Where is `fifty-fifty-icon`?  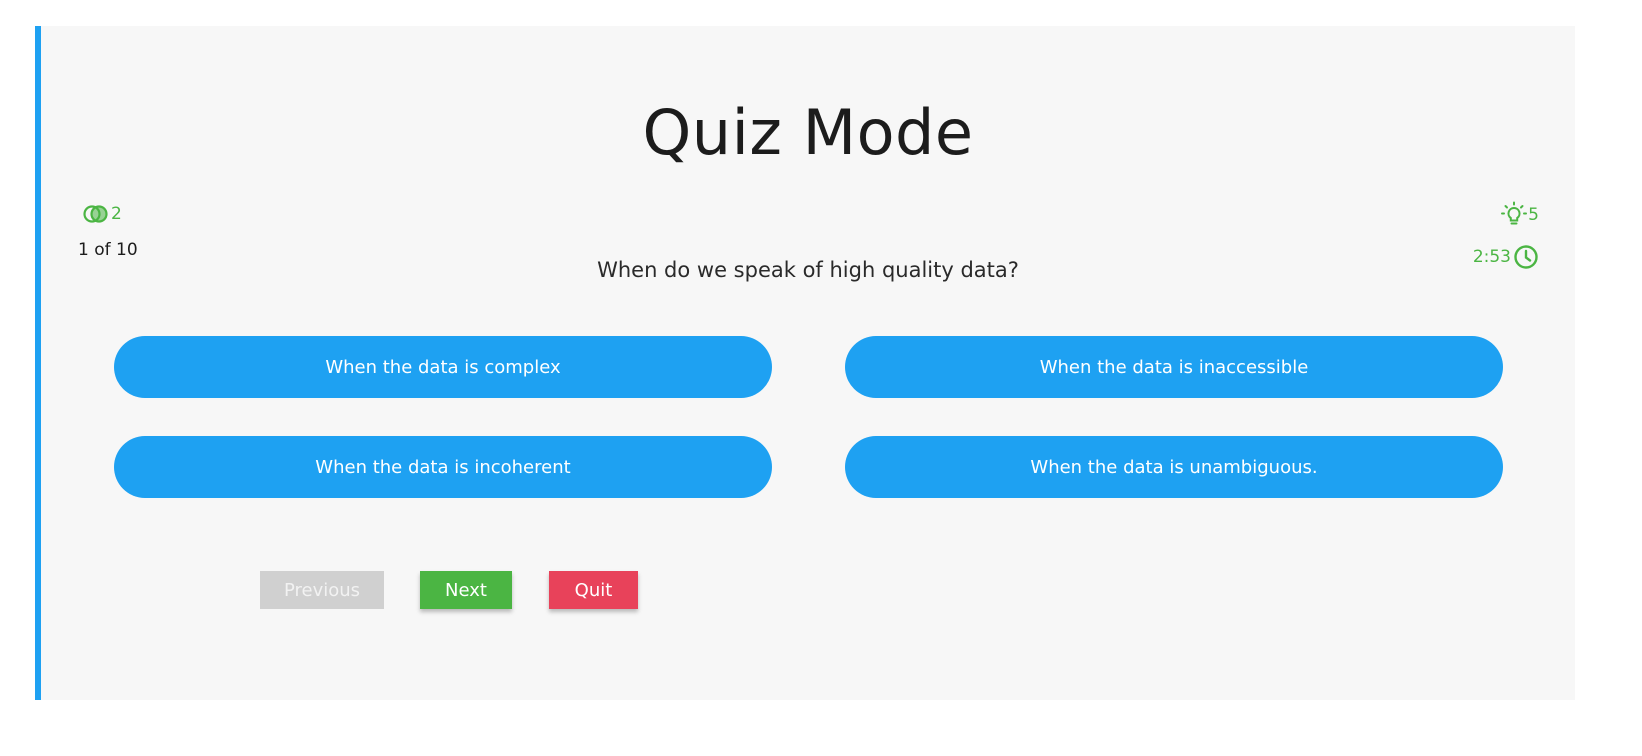
fifty-fifty-icon is located at coordinates (95, 214).